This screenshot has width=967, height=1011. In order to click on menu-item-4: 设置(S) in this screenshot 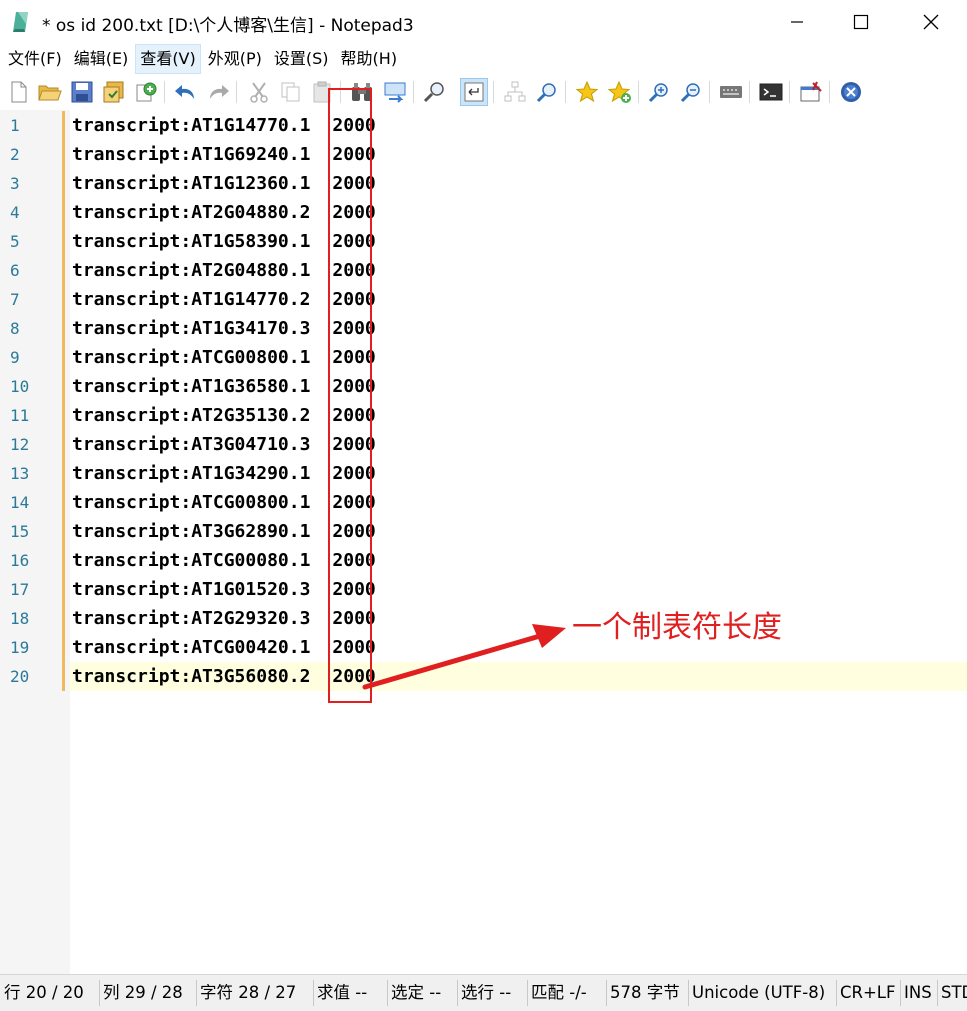, I will do `click(301, 59)`.